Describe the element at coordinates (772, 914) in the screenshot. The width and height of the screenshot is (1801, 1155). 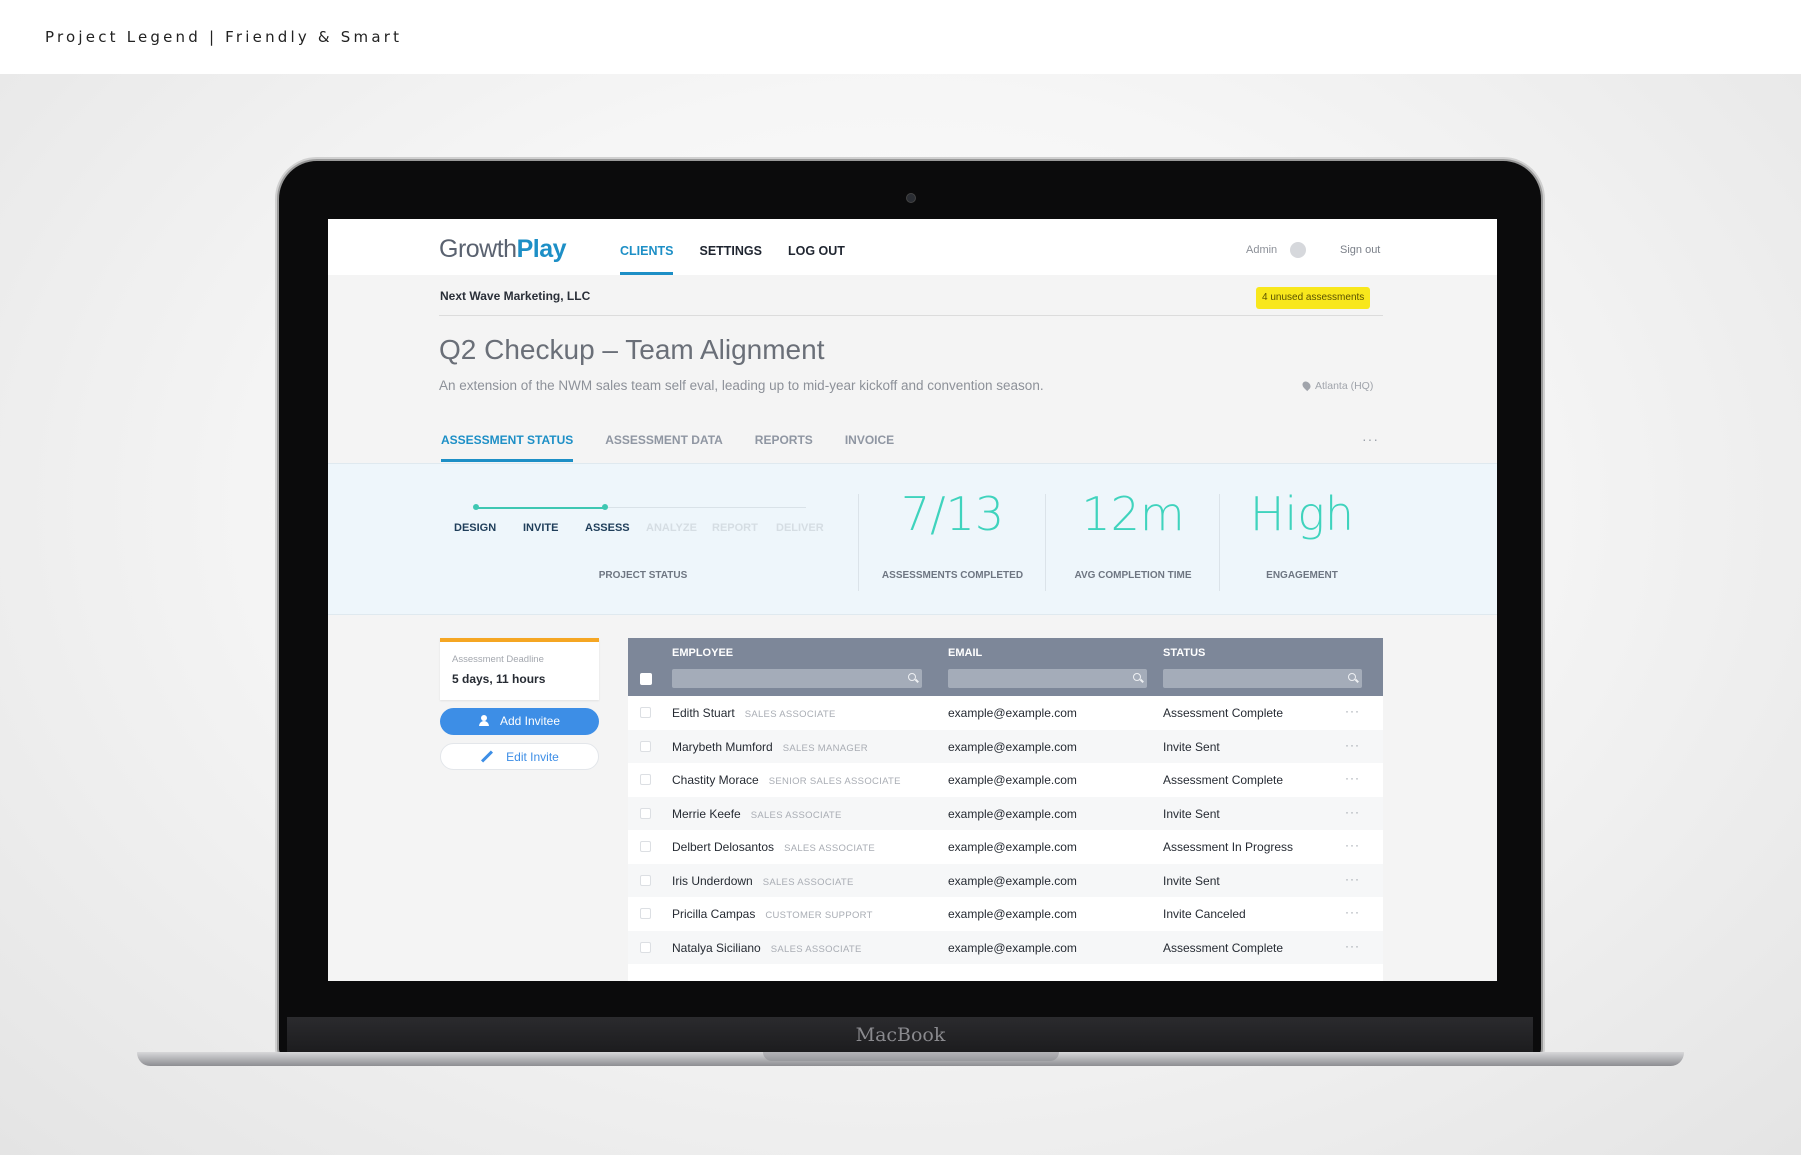
I see `employee-name: Pricilla Campas CUSTOMER SUPPORT` at that location.